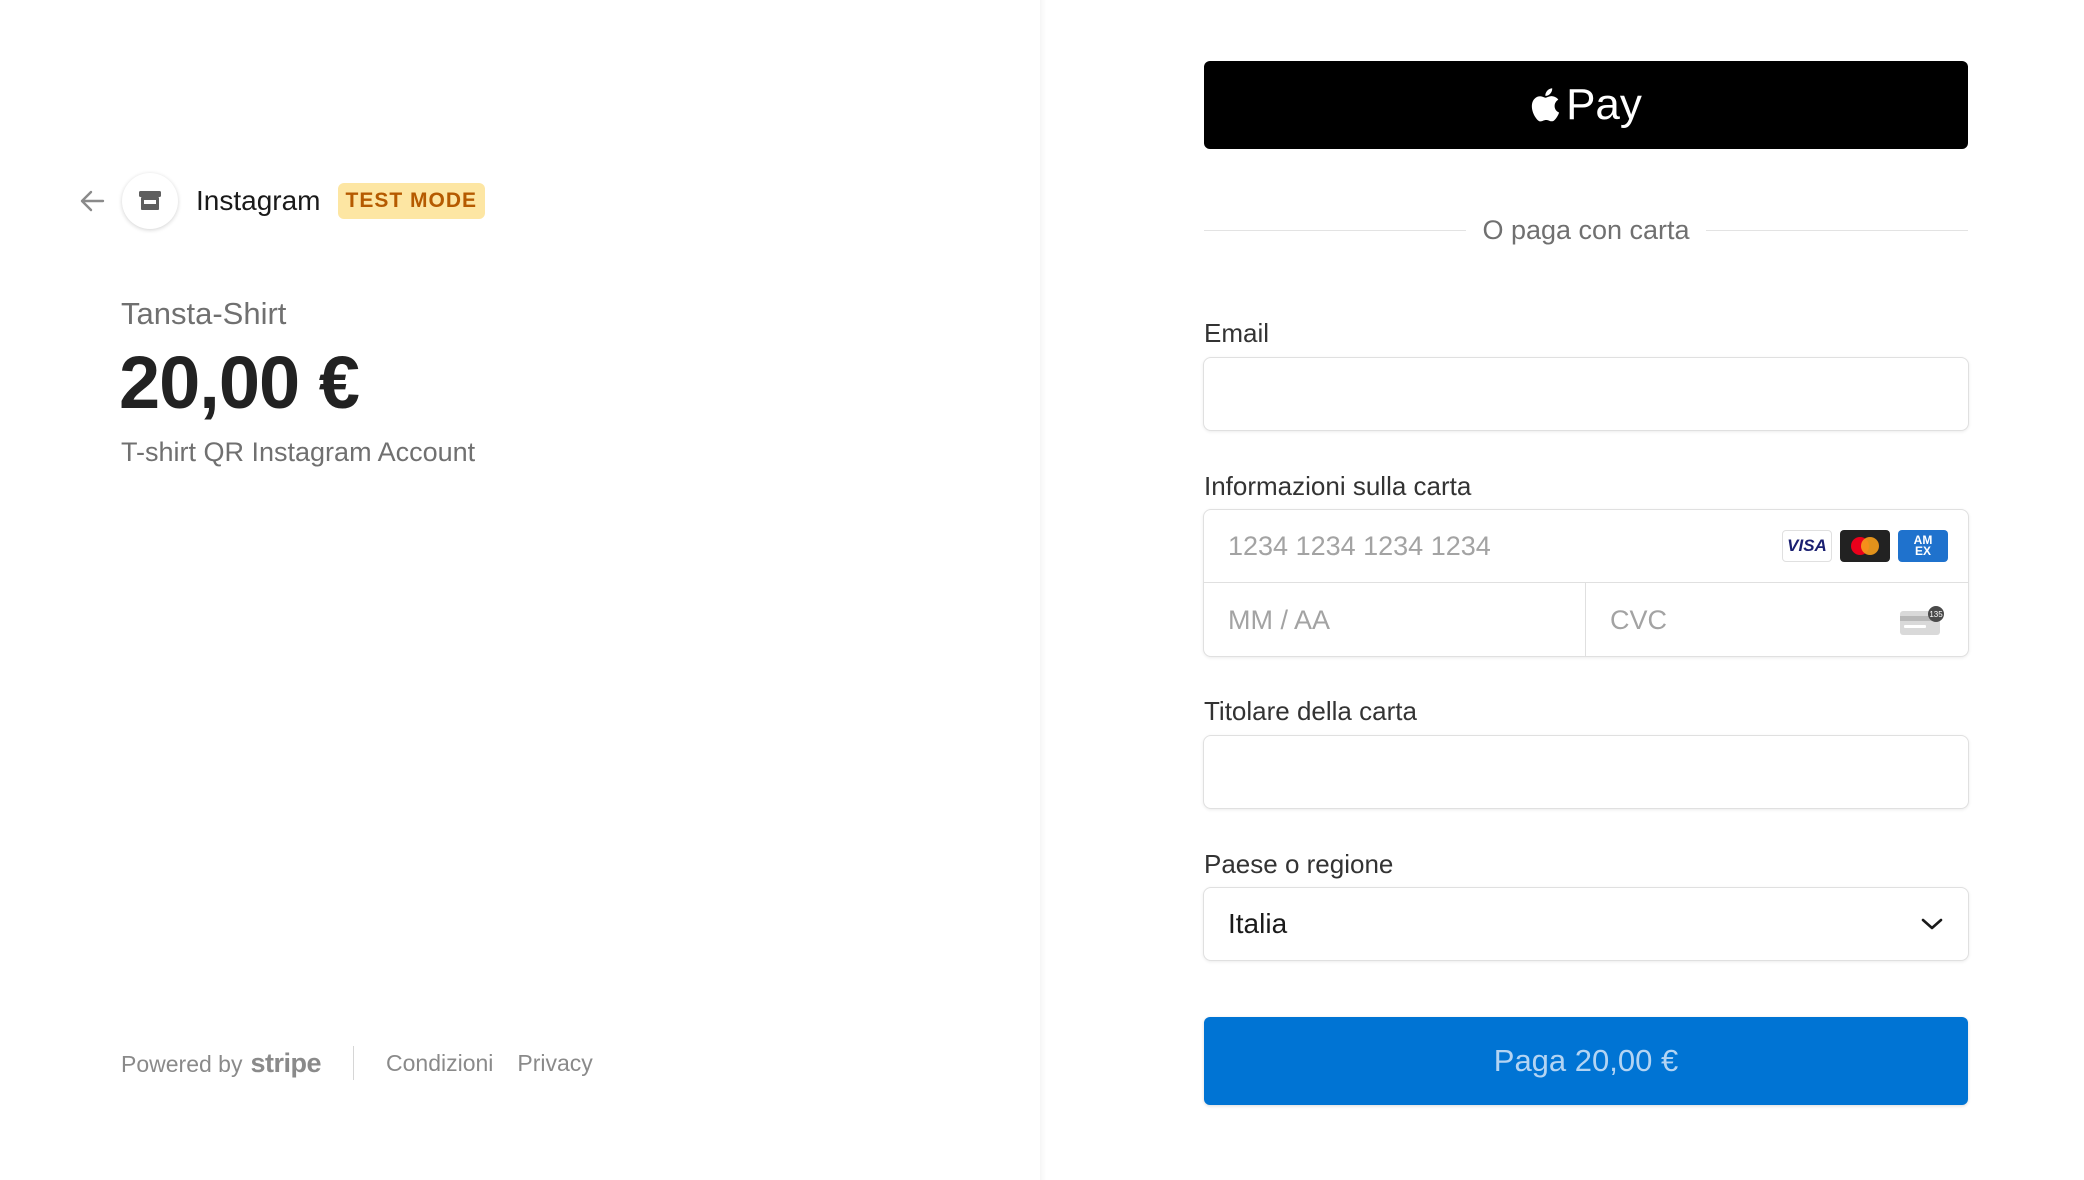  What do you see at coordinates (1586, 394) in the screenshot?
I see `email-field` at bounding box center [1586, 394].